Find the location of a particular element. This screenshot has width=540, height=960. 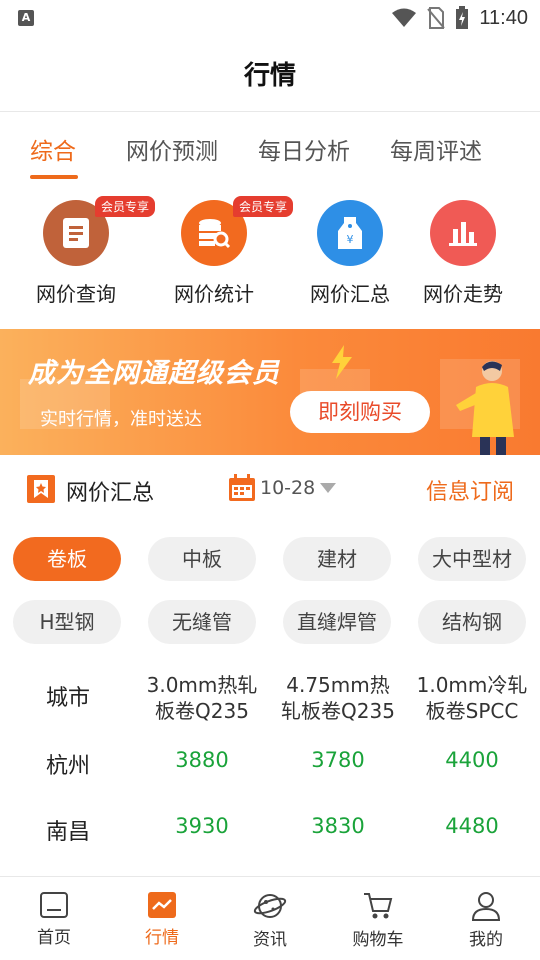

quick-action-label: 网价统计 is located at coordinates (214, 294).